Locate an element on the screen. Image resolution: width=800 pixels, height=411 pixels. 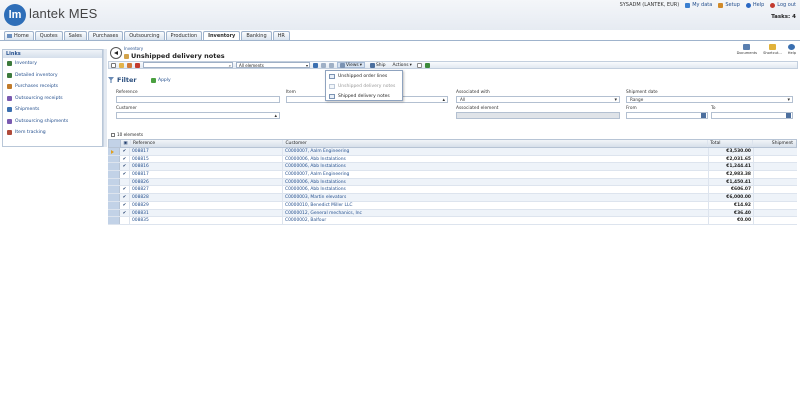
view-shipped-delivery-notes: Shipped delivery notes is located at coordinates (364, 96).